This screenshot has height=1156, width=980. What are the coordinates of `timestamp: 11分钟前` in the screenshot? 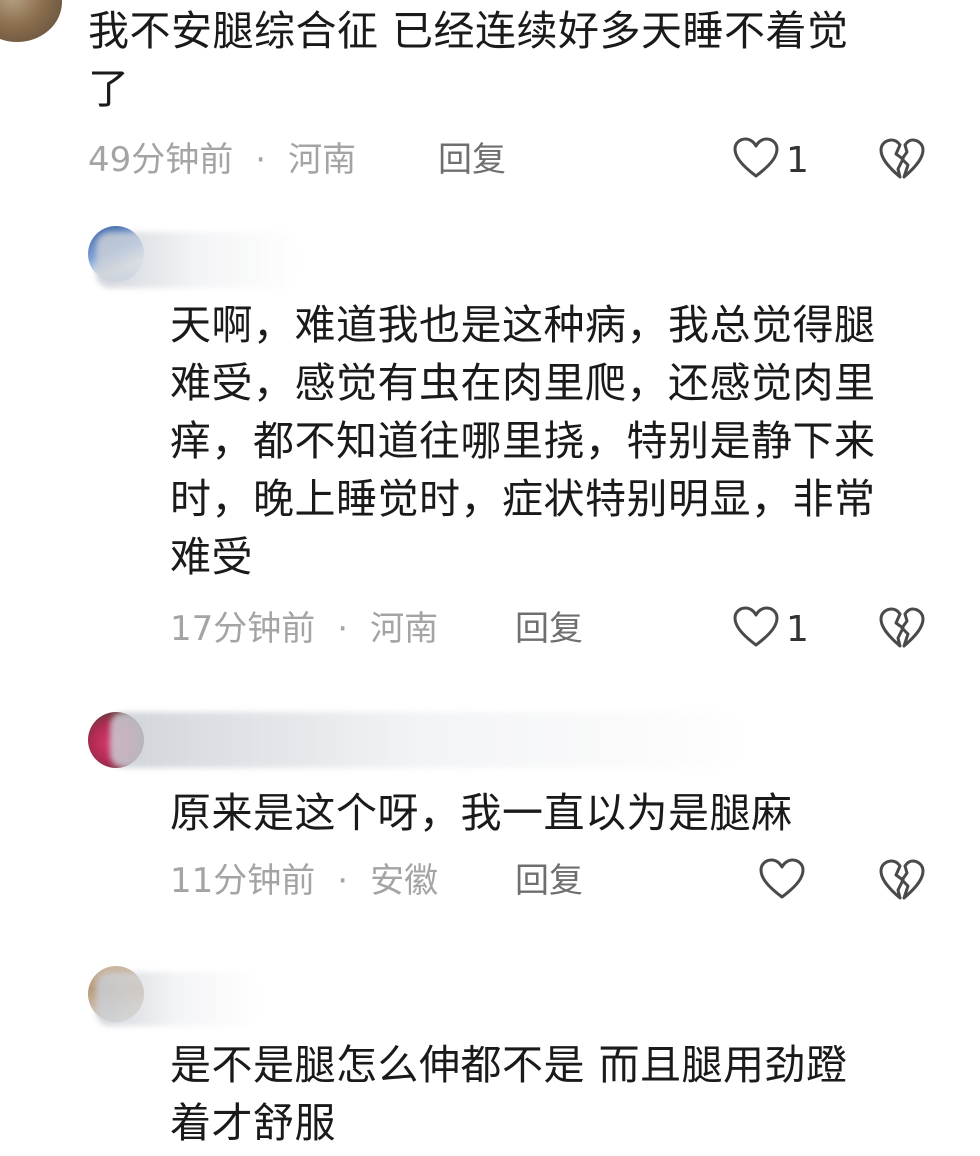 It's located at (243, 881).